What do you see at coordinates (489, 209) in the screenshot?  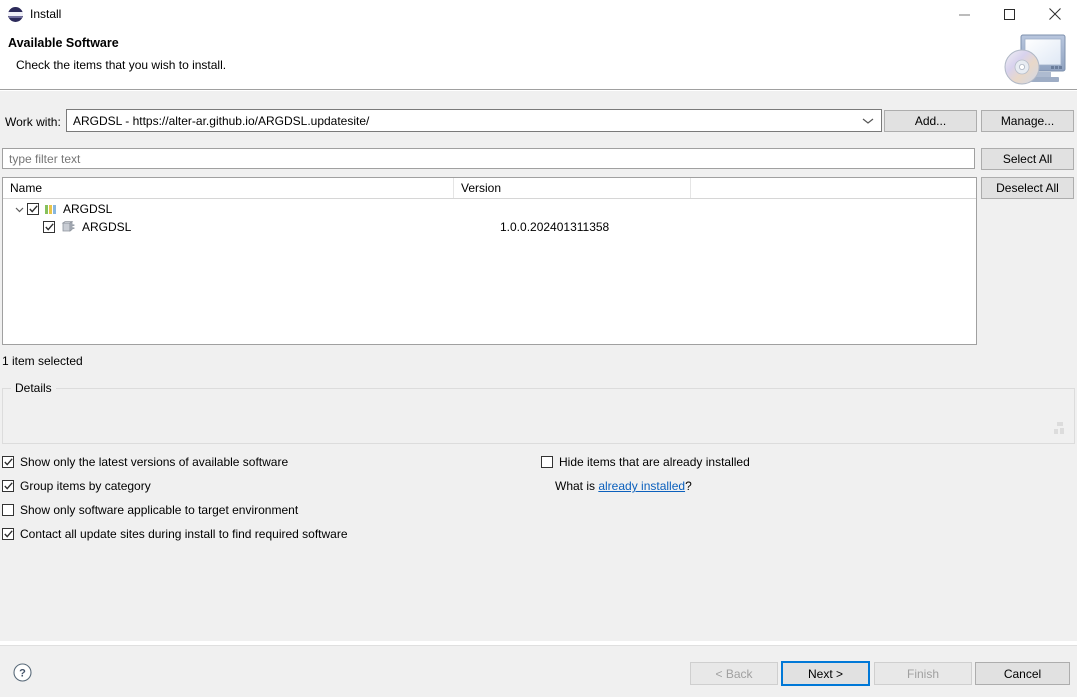 I see `table-row: ARGDSL` at bounding box center [489, 209].